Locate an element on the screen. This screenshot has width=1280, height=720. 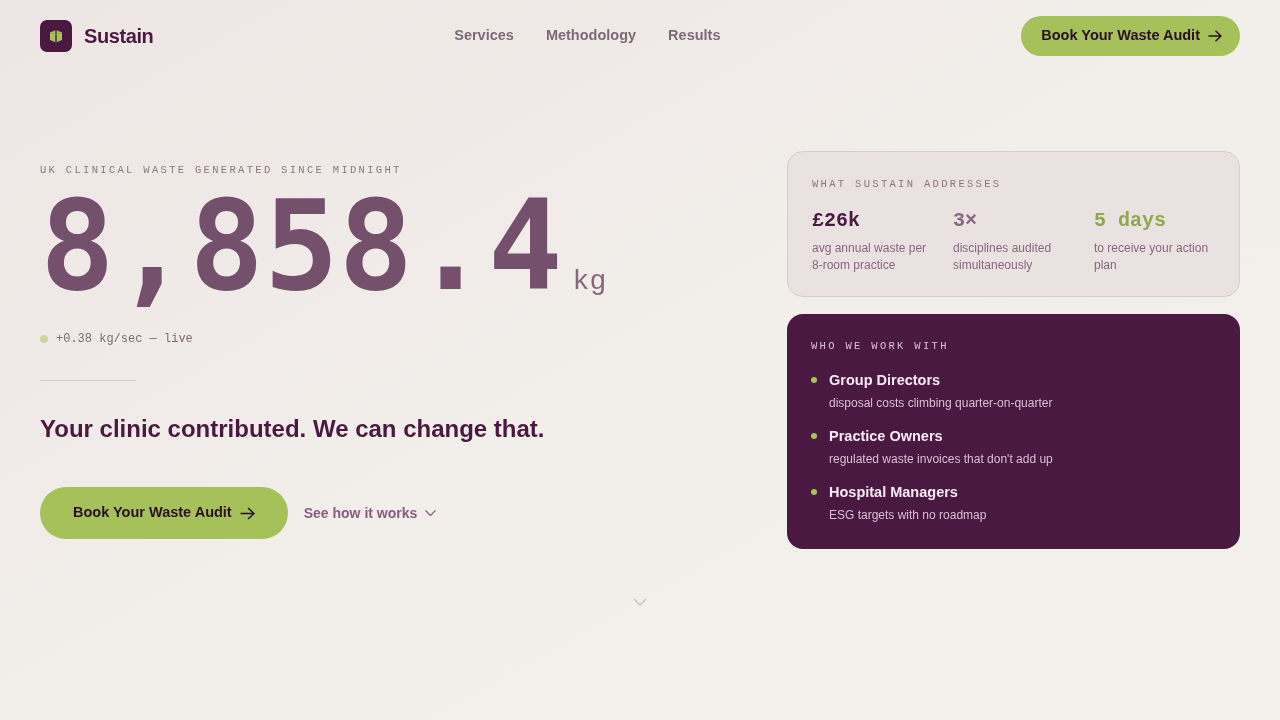
audience-description: ESG targets with no roadmap is located at coordinates (908, 515).